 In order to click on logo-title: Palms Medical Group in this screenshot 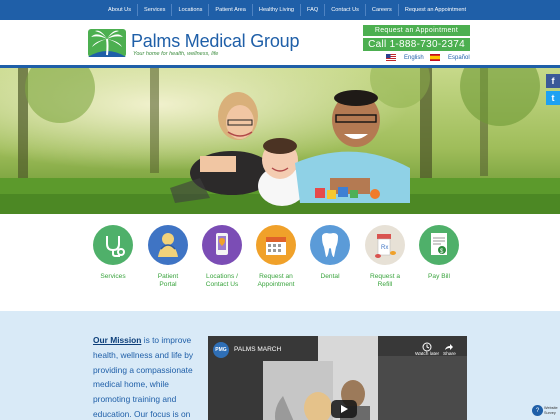, I will do `click(215, 41)`.